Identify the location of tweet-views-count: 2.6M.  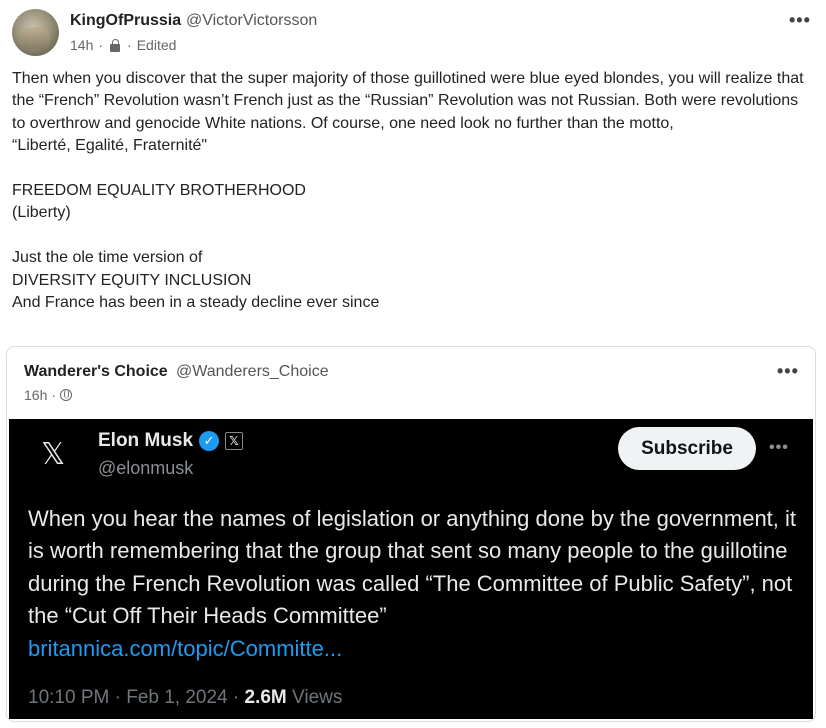
(265, 697).